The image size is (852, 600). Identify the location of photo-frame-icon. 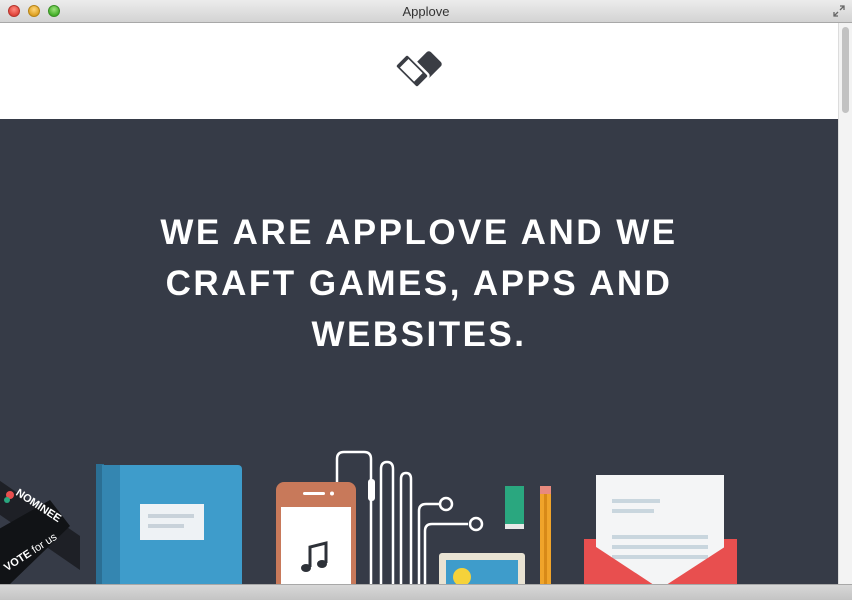
(482, 568).